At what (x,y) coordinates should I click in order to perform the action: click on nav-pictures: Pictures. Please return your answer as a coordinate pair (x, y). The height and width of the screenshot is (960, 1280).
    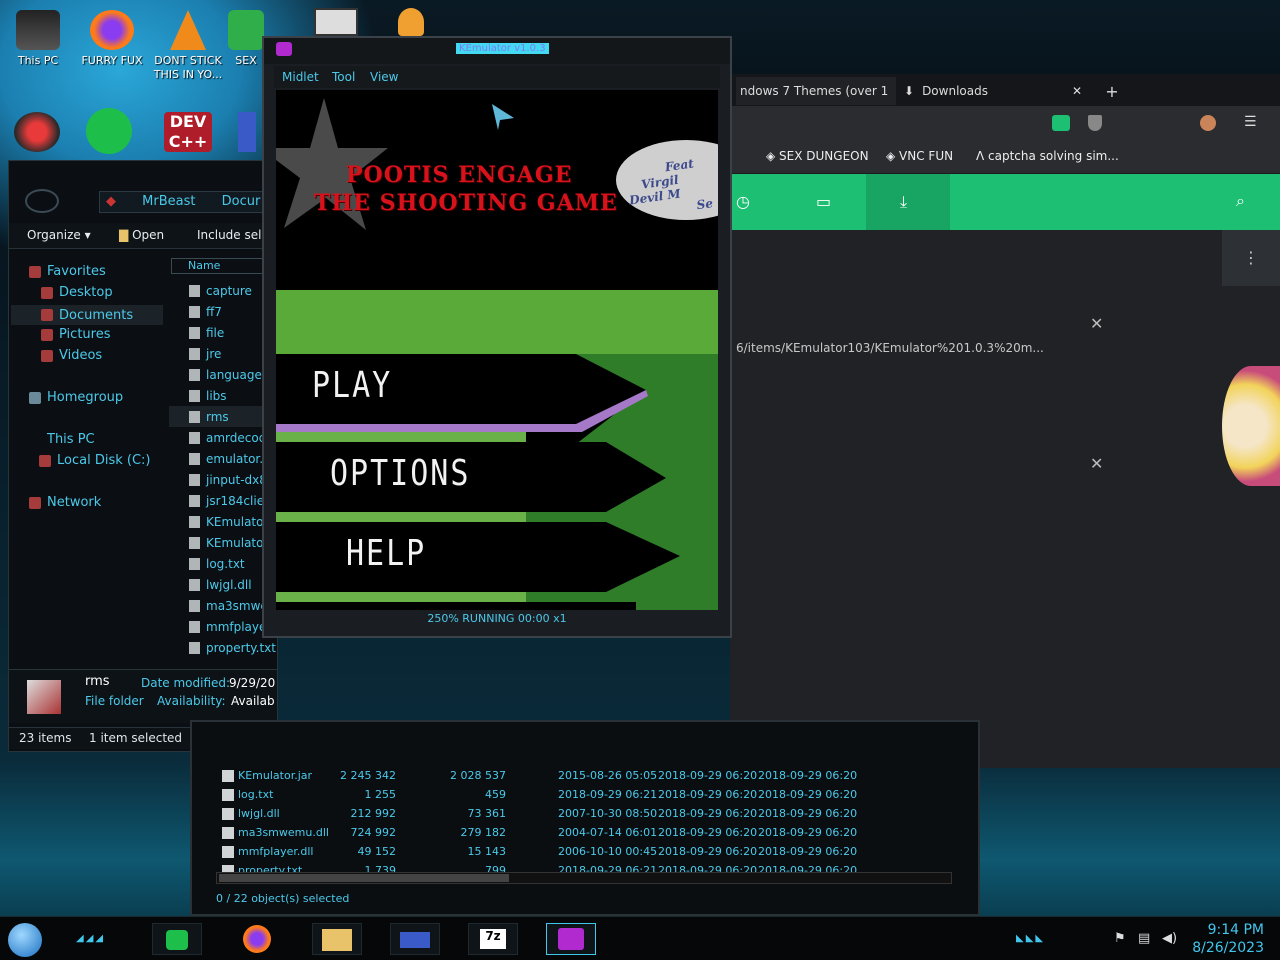
    Looking at the image, I should click on (75, 334).